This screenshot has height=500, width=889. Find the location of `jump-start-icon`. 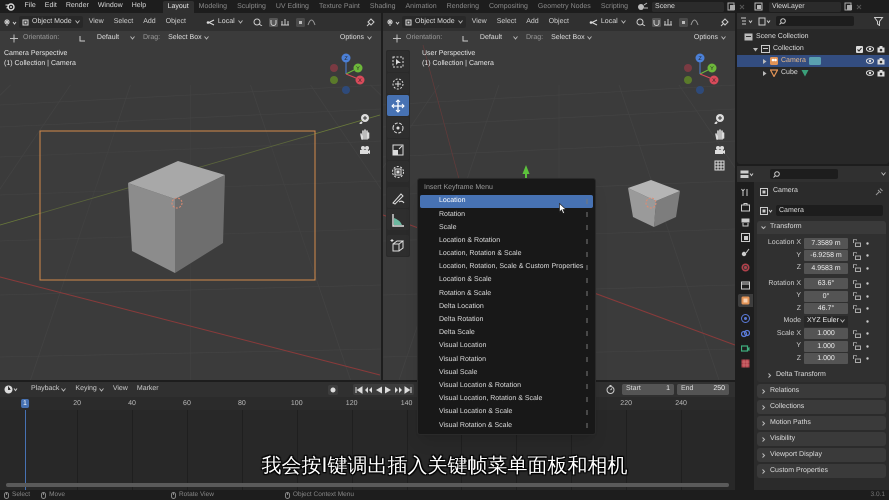

jump-start-icon is located at coordinates (358, 390).